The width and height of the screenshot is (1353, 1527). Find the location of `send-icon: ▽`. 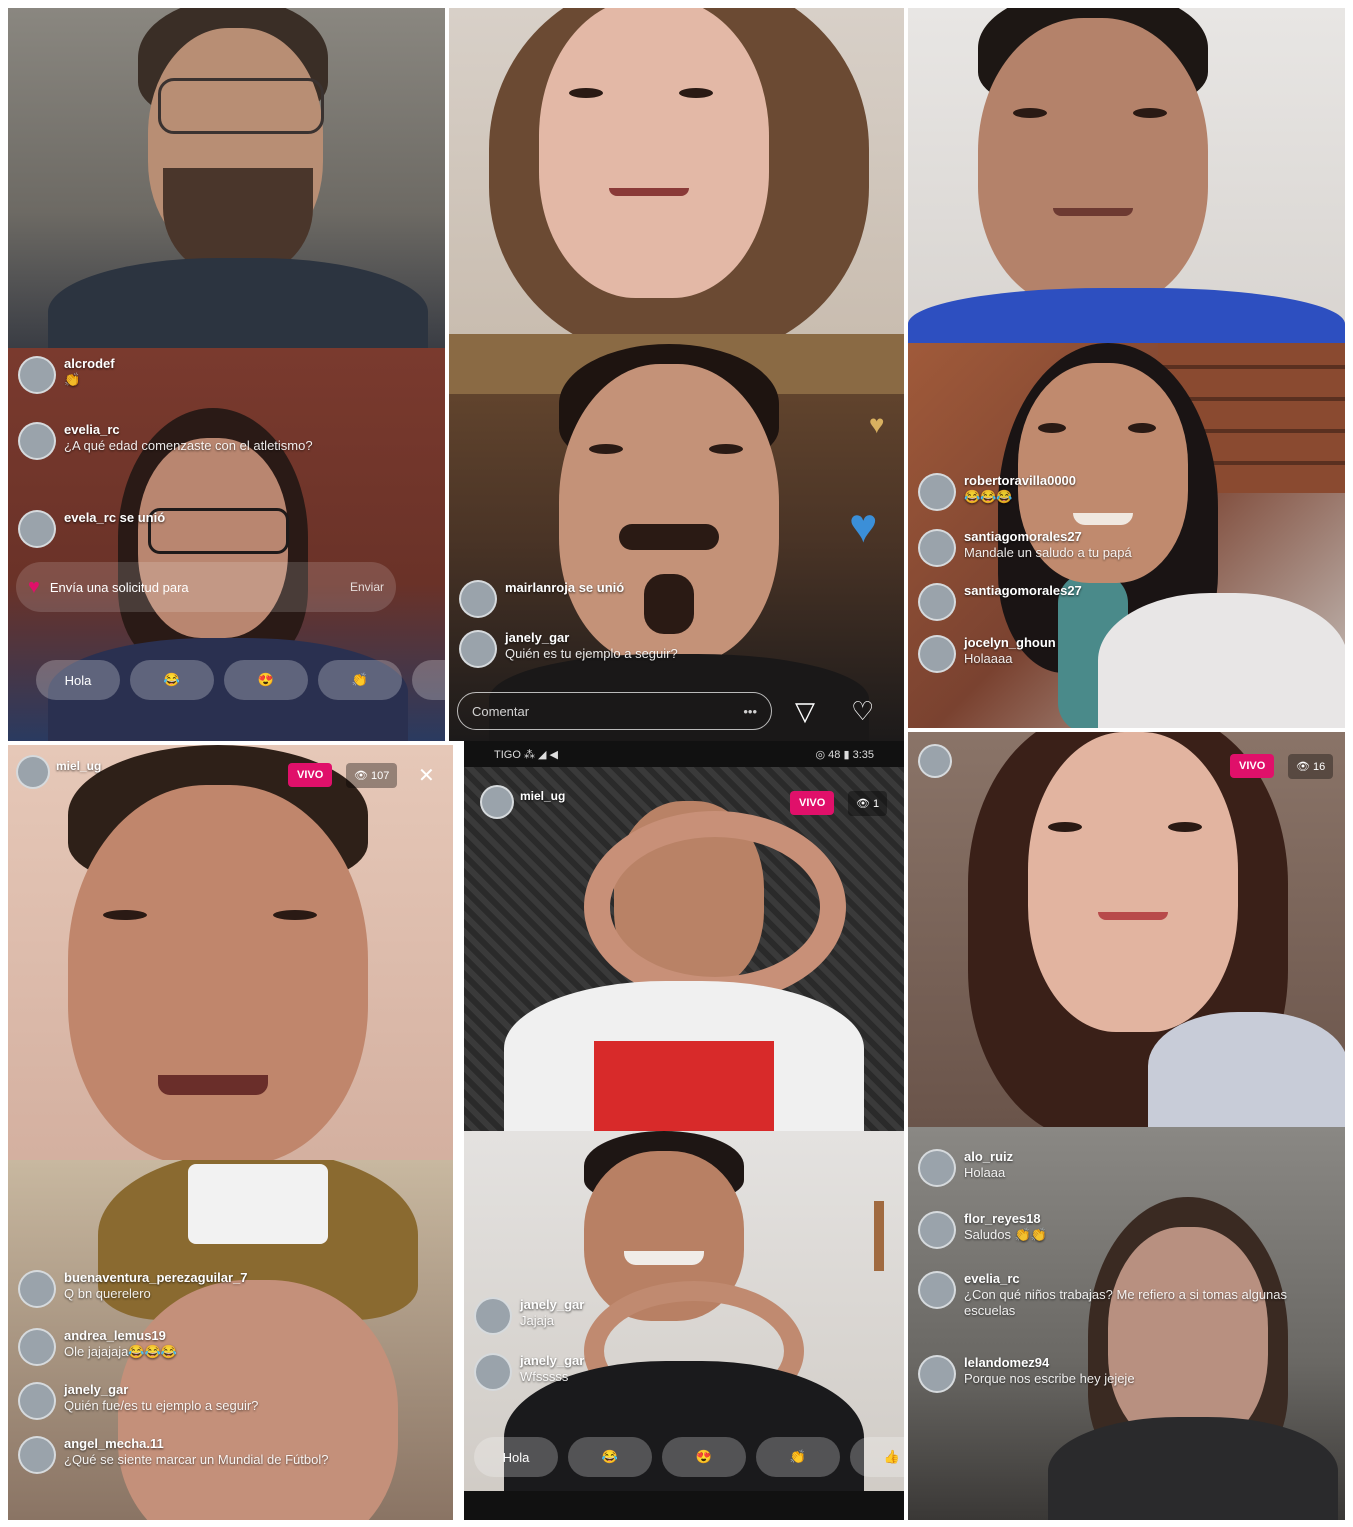

send-icon: ▽ is located at coordinates (805, 711).